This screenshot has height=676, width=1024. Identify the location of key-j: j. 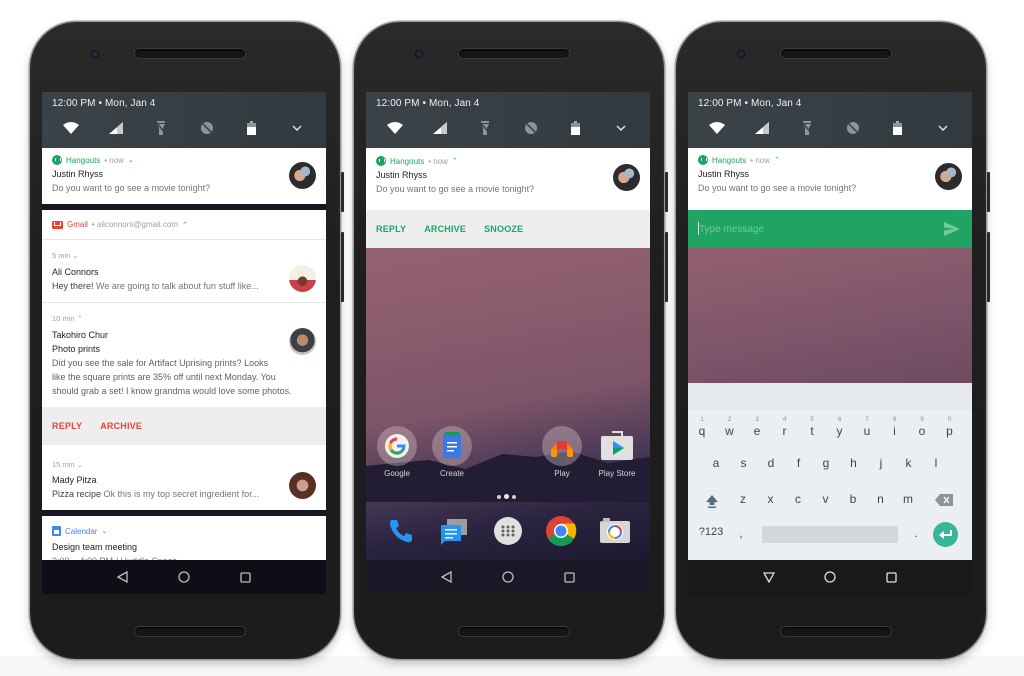
(881, 463).